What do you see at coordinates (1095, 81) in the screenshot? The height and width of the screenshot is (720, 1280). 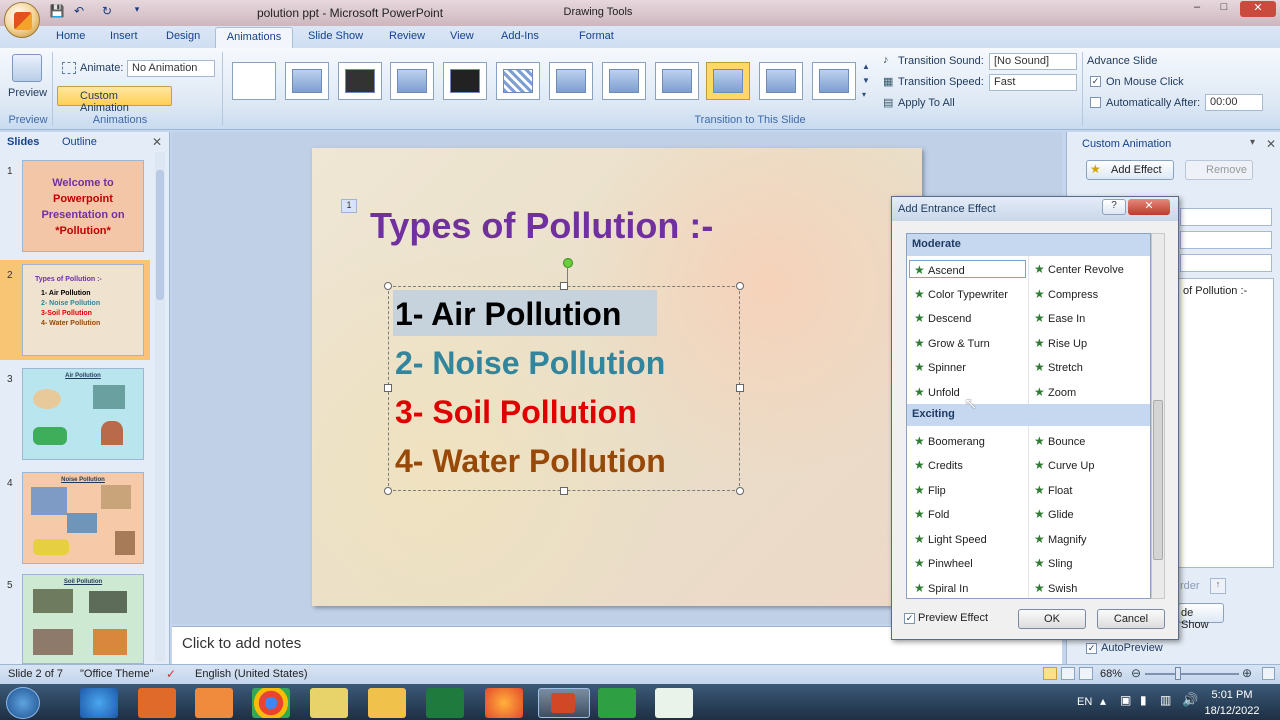 I see `on-mouse-click-checkbox: ✓` at bounding box center [1095, 81].